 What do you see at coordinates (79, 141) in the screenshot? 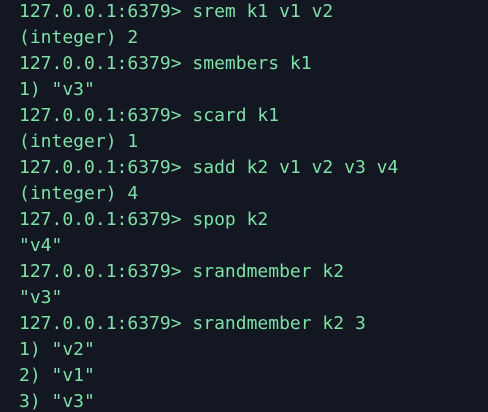
I see `output-line: (integer) 1` at bounding box center [79, 141].